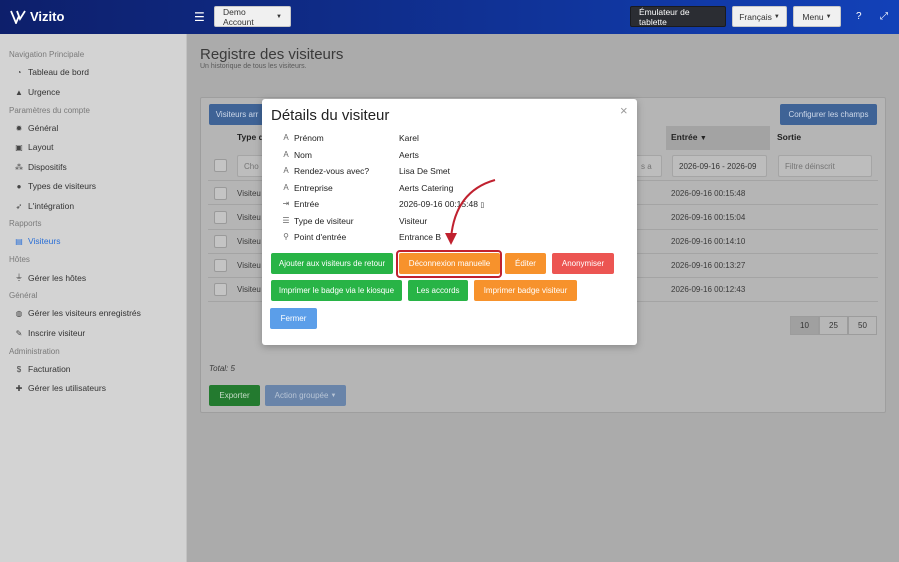 Image resolution: width=899 pixels, height=562 pixels. I want to click on network-icon: ⁂, so click(19, 167).